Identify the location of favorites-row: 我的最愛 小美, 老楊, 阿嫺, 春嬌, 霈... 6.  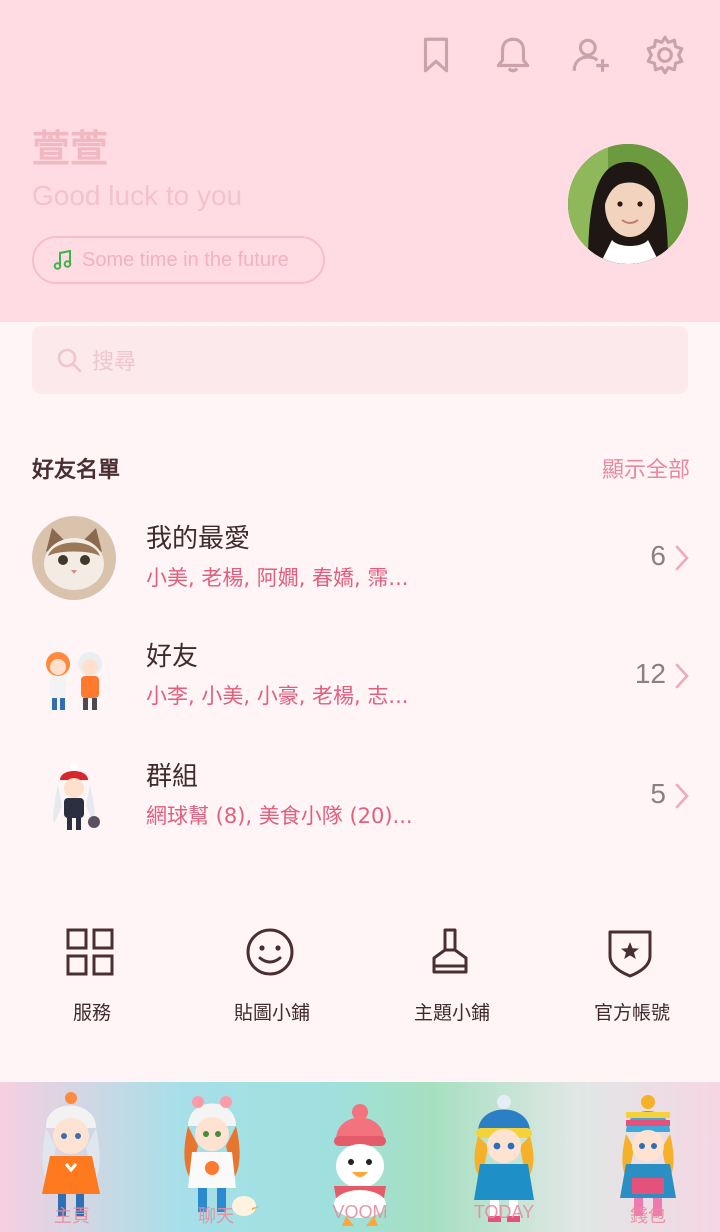
(360, 559).